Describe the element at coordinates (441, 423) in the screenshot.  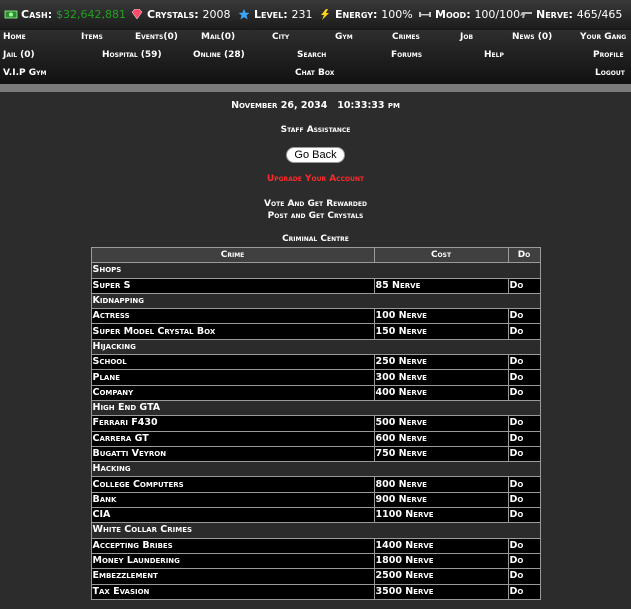
I see `crime-cost: 500 Nerve` at that location.